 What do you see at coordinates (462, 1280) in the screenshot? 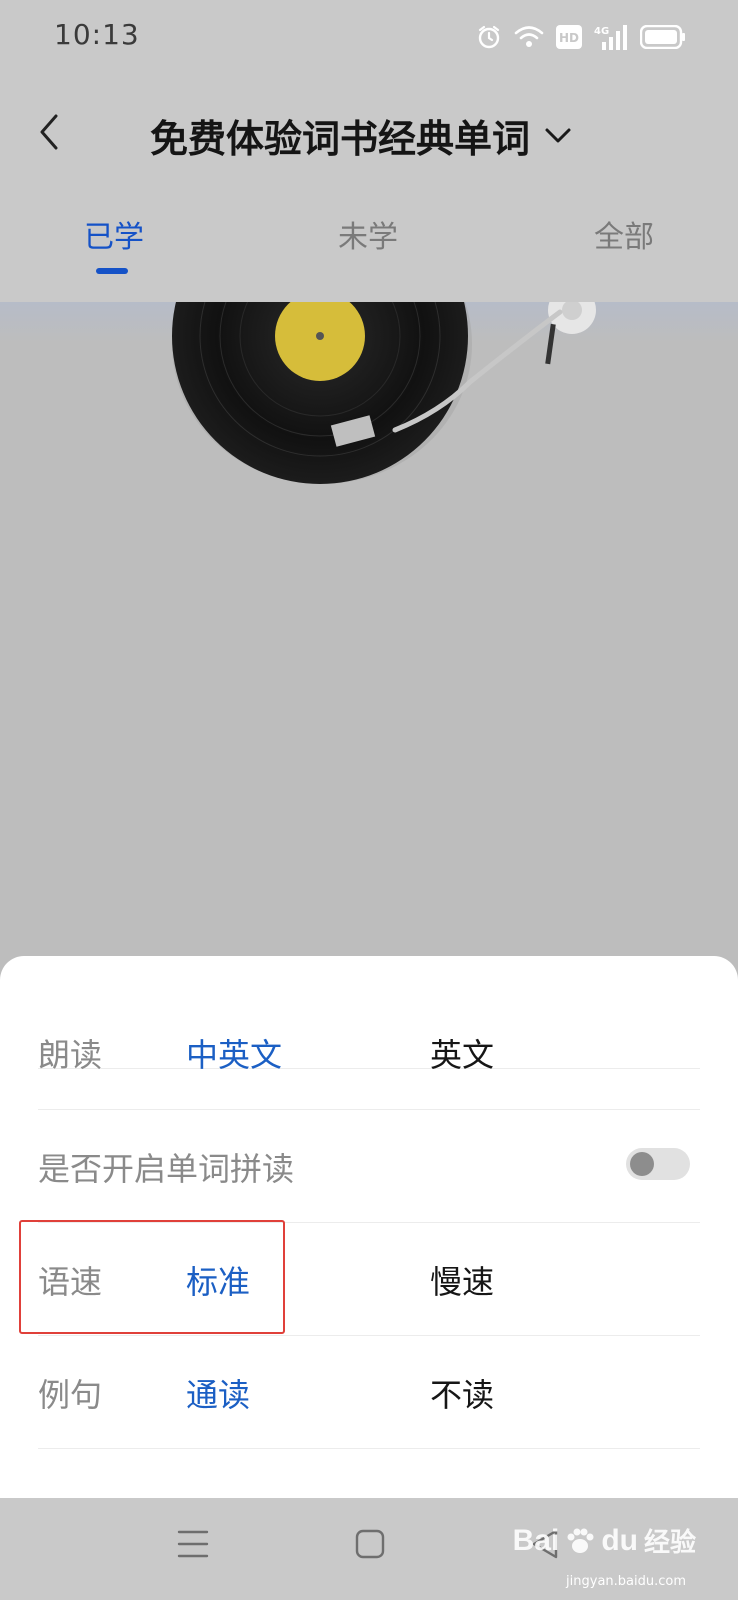
I see `speed-option-slow: 慢速` at bounding box center [462, 1280].